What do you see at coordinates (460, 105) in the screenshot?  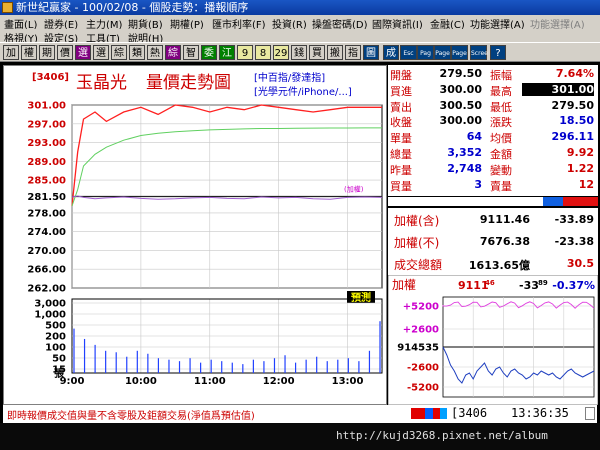 I see `quote-value: 300.50` at bounding box center [460, 105].